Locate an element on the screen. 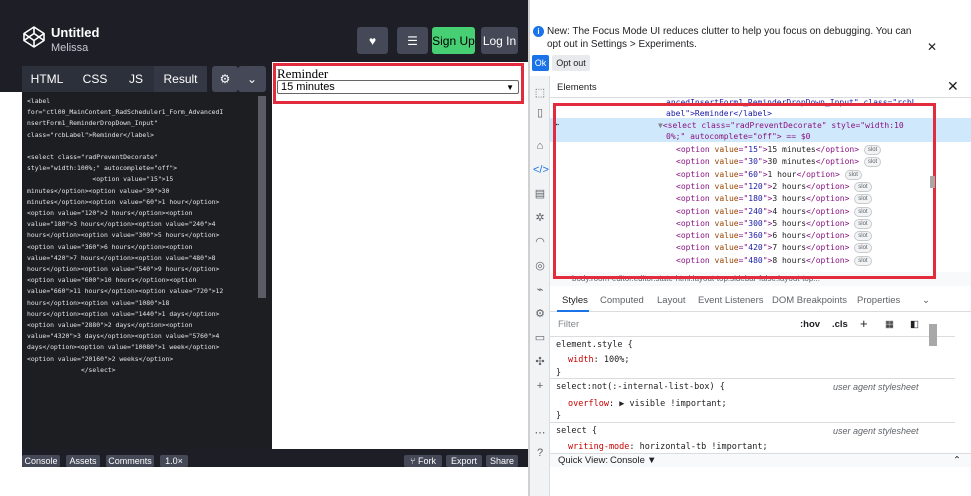  devtools-activity-bar: ⬚ ▯ ⌂ </> ▤ ✲ ◠ ◎ ⌁ ⚙ ▭ ✣ + ⋯ ? is located at coordinates (540, 286).